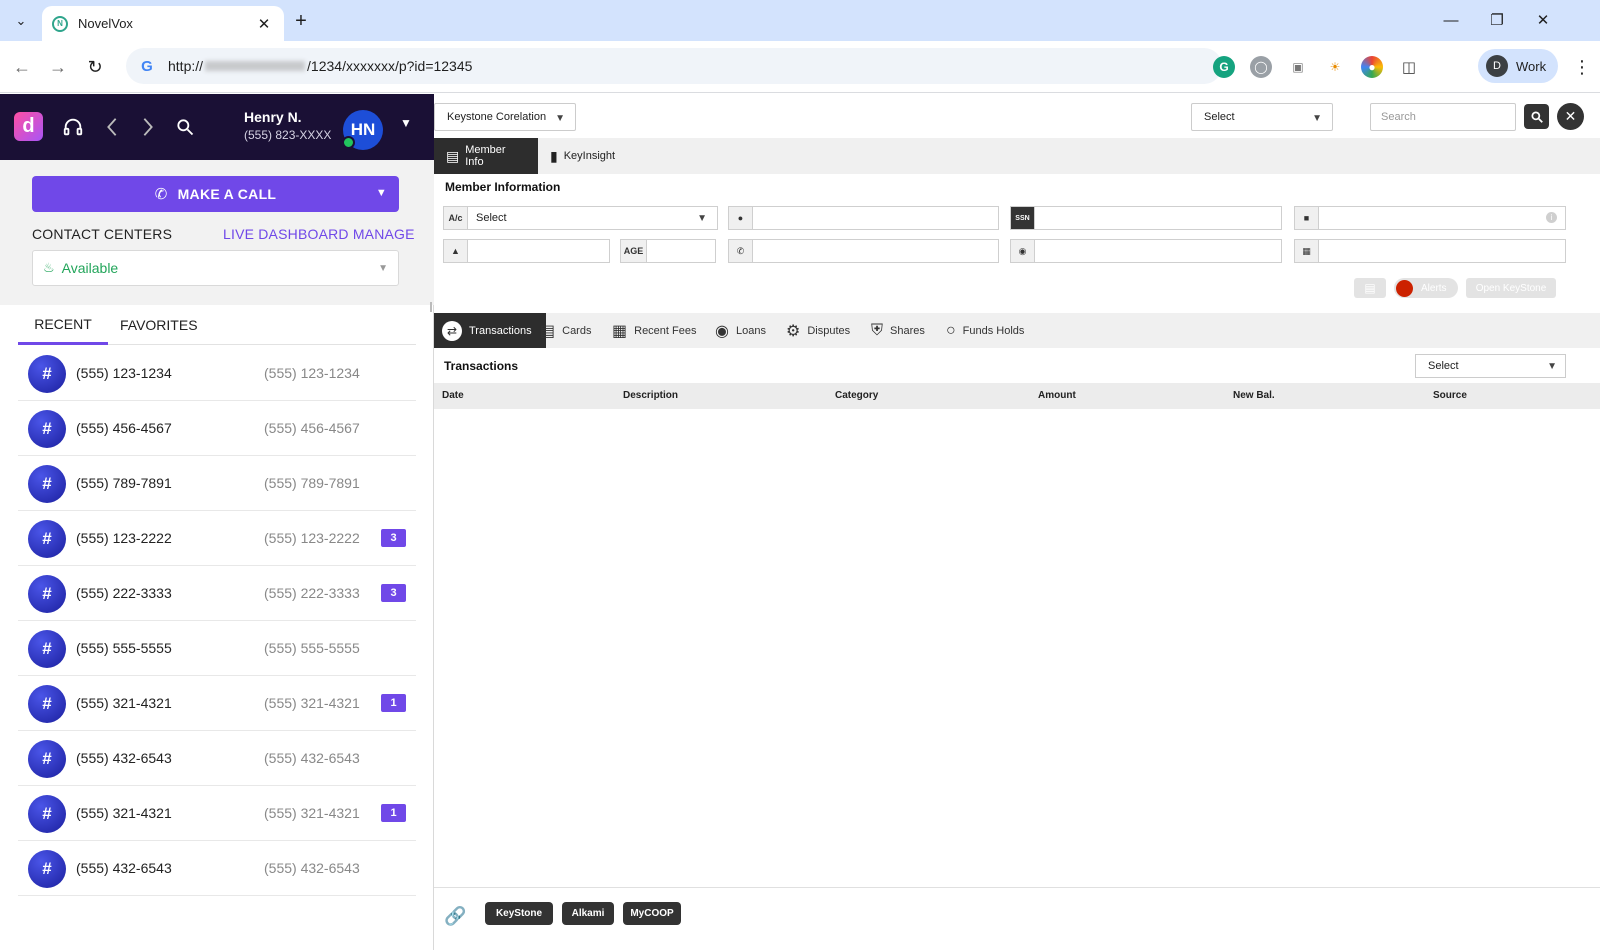 The width and height of the screenshot is (1600, 950). Describe the element at coordinates (393, 538) in the screenshot. I see `missed-count-badge: 3` at that location.